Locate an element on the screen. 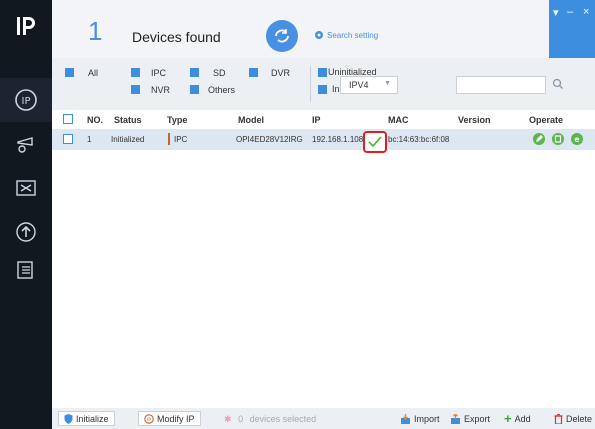 The height and width of the screenshot is (429, 595). filter-sd-label: SD is located at coordinates (219, 73).